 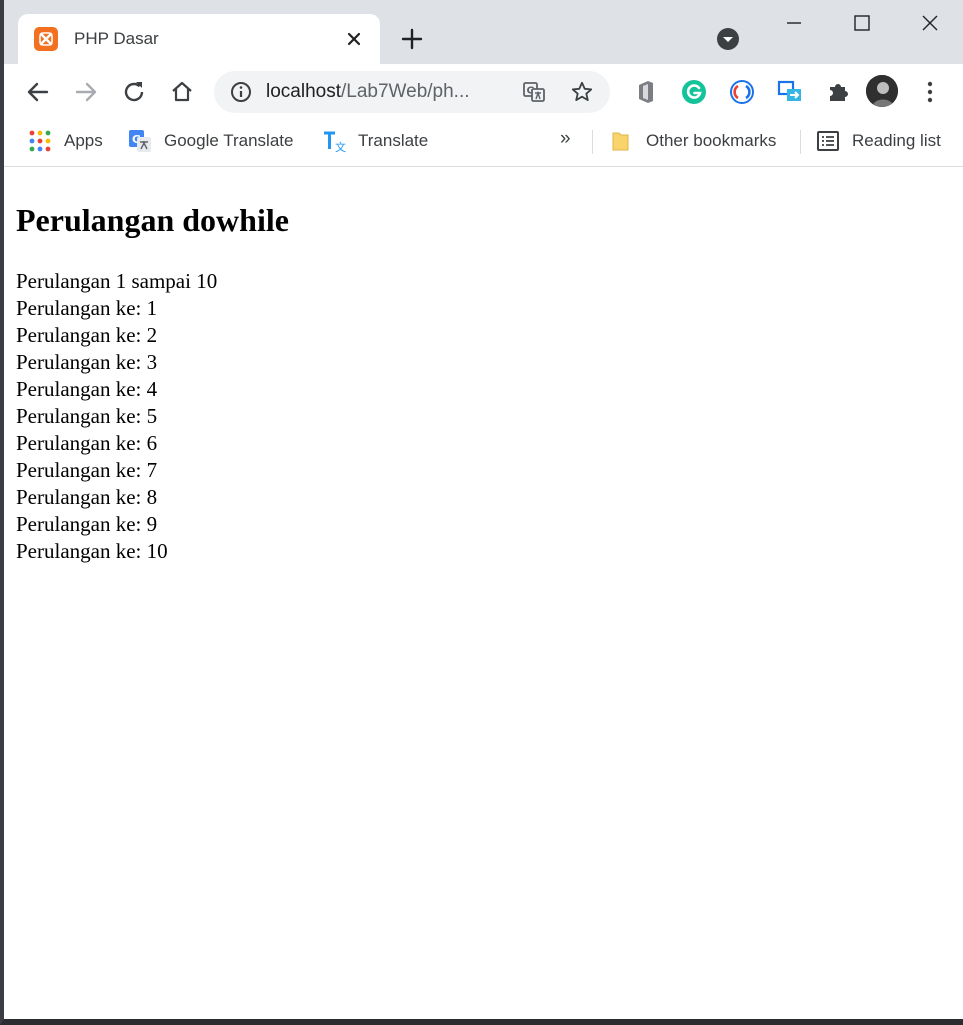 I want to click on sync-icon, so click(x=742, y=92).